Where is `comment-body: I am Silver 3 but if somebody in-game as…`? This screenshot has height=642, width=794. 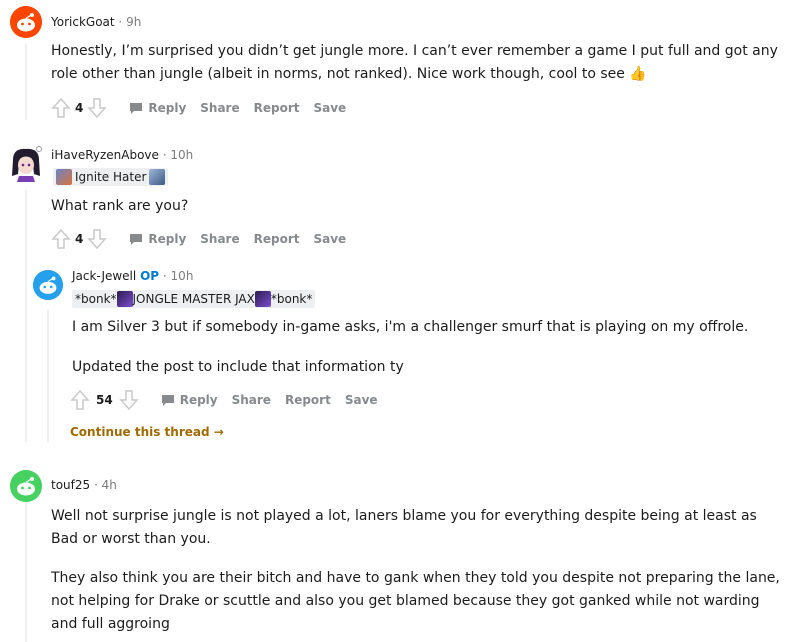
comment-body: I am Silver 3 but if somebody in-game as… is located at coordinates (429, 347).